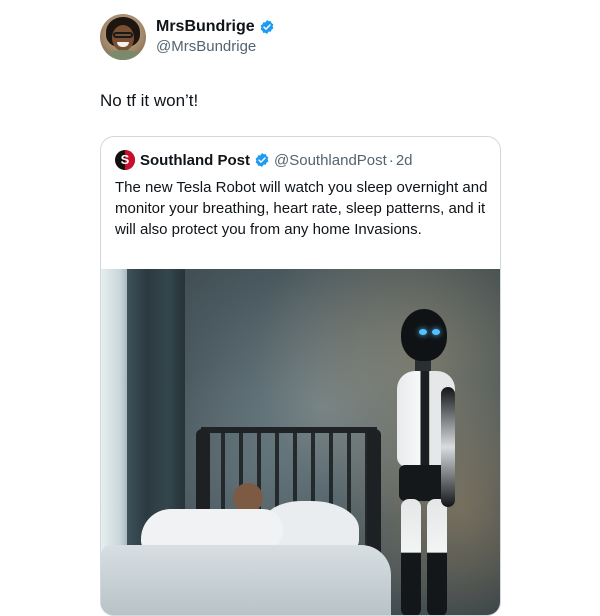 The width and height of the screenshot is (600, 616). I want to click on tweet-author: MrsBundrige @MrsBundrige, so click(187, 37).